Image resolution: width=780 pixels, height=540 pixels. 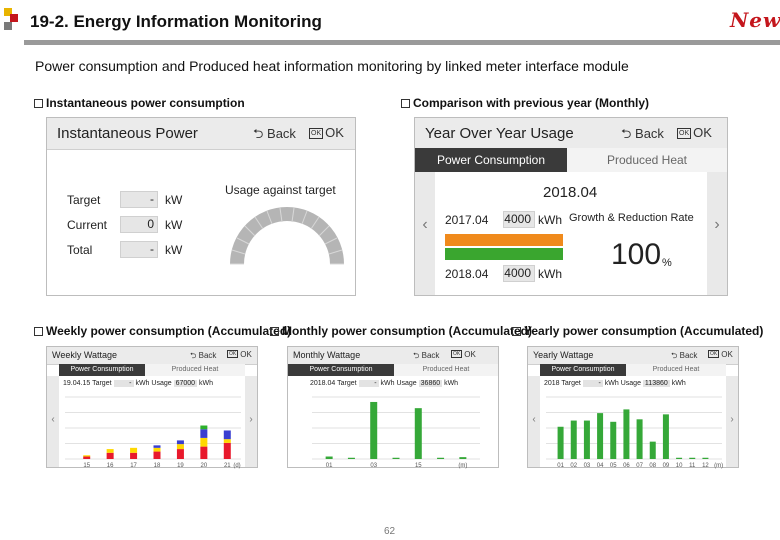 What do you see at coordinates (87, 225) in the screenshot?
I see `current-label: Current` at bounding box center [87, 225].